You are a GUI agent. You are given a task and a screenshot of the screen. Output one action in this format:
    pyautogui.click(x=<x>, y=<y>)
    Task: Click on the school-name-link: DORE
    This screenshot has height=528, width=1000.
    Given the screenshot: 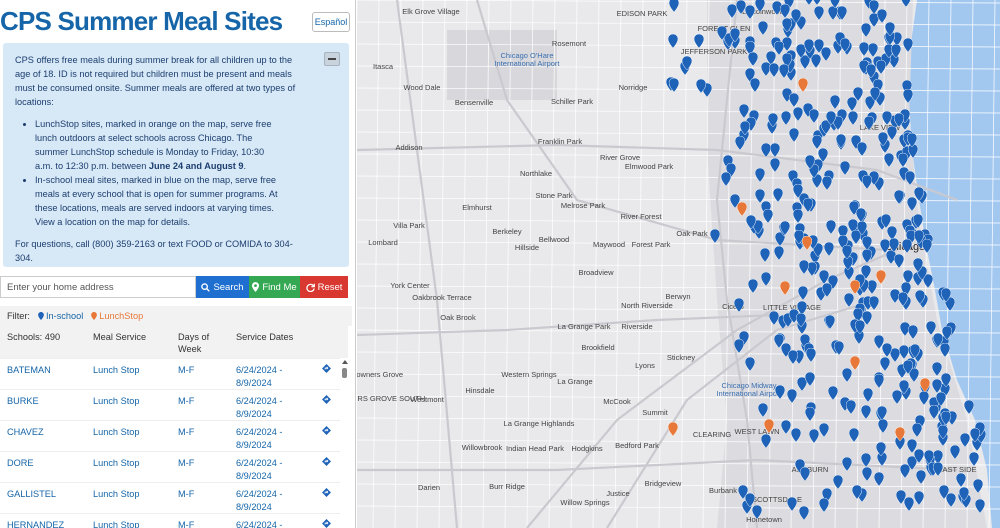 What is the action you would take?
    pyautogui.click(x=20, y=463)
    